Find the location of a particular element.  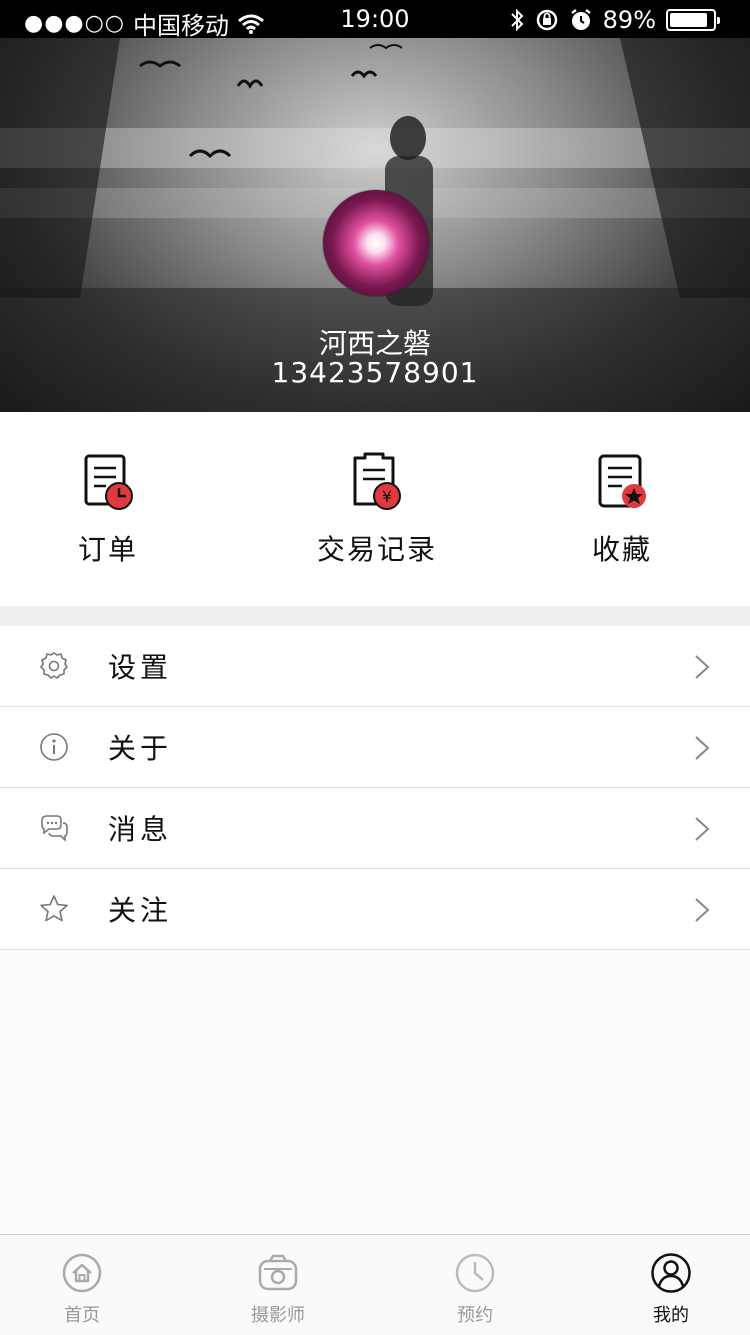

menu-item-label: 消息 is located at coordinates (140, 829).